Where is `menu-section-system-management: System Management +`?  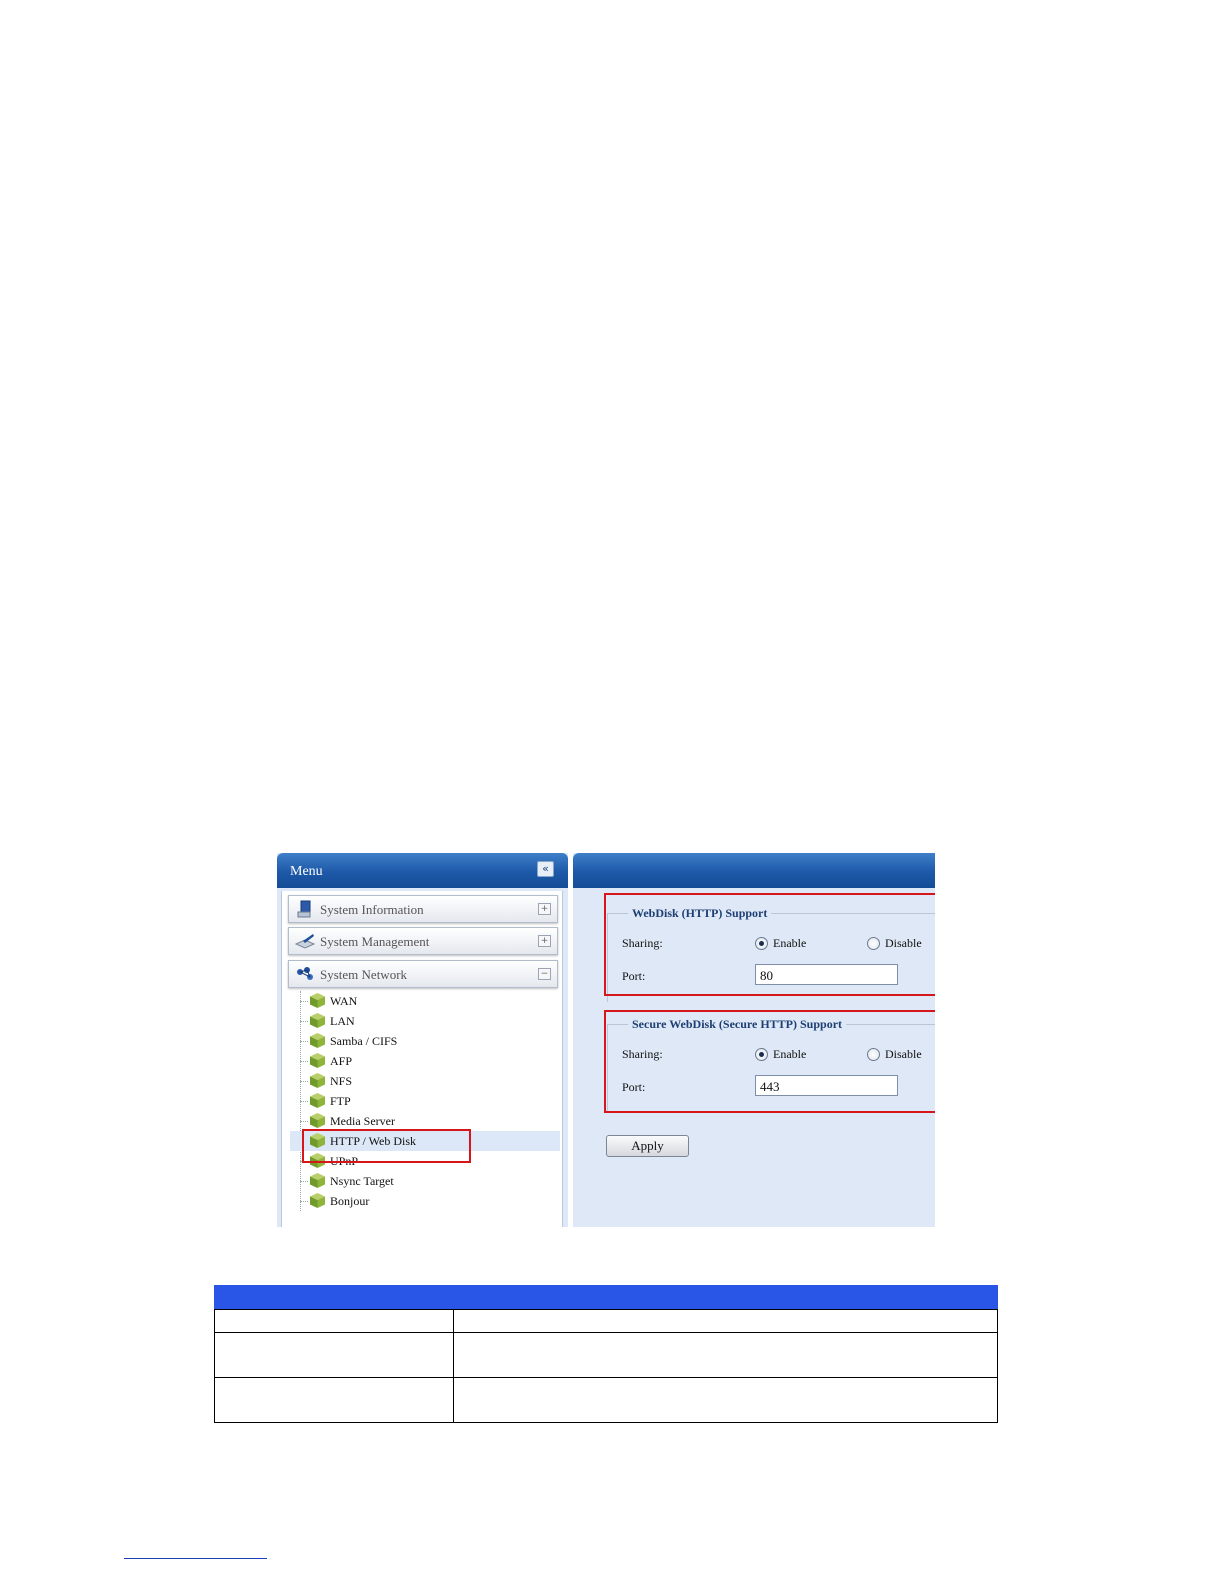 menu-section-system-management: System Management + is located at coordinates (423, 941).